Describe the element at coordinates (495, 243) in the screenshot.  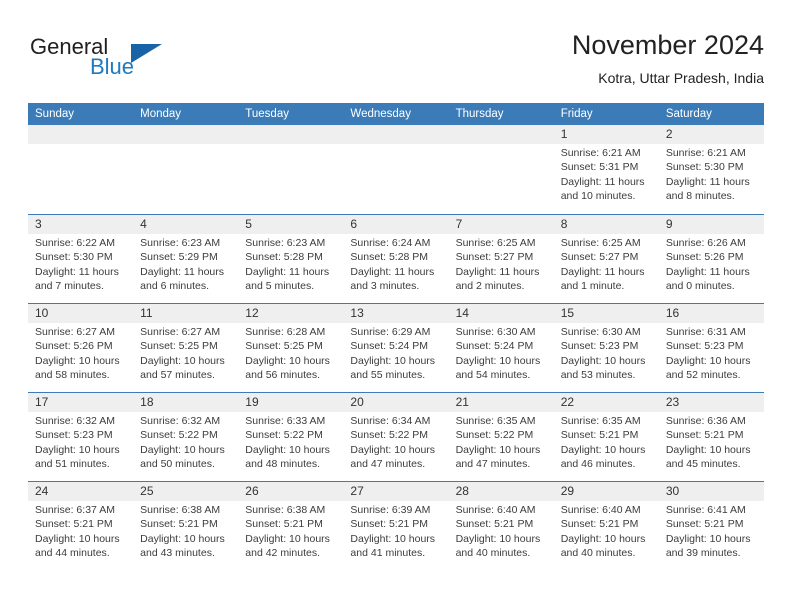
I see `sunrise-text: Sunrise: 6:25 AM` at that location.